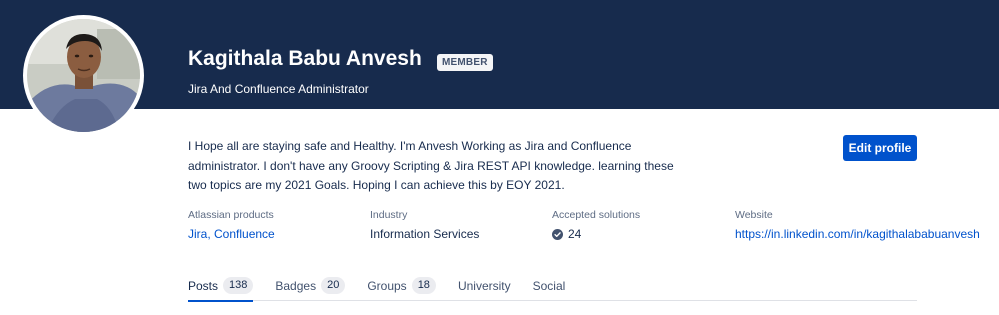 The image size is (999, 315). I want to click on edit-profile-button: Edit profile, so click(880, 148).